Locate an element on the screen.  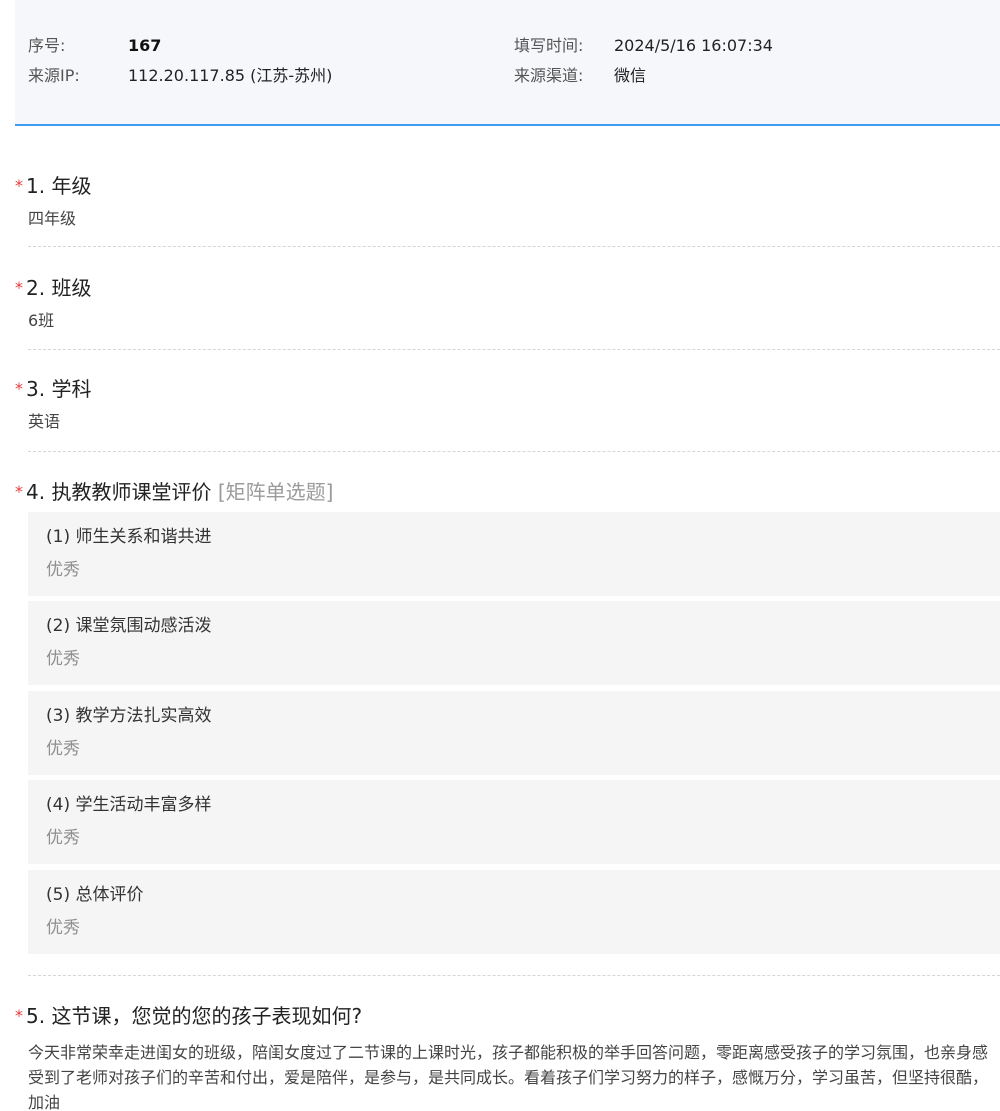
question-3-title: * 3. 学科 is located at coordinates (53, 389).